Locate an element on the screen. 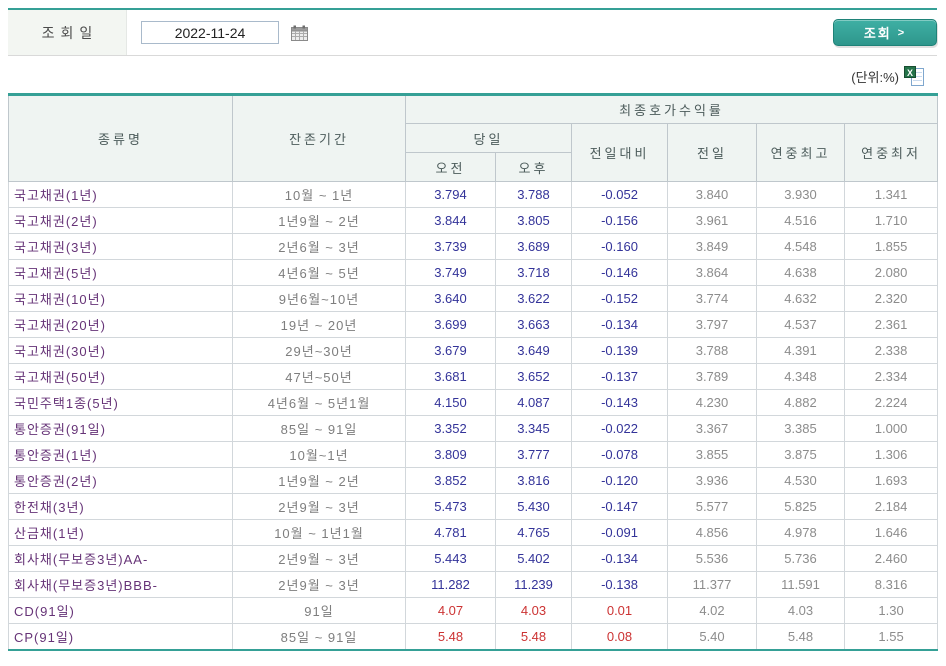 The height and width of the screenshot is (666, 946). calendar-icon is located at coordinates (299, 33).